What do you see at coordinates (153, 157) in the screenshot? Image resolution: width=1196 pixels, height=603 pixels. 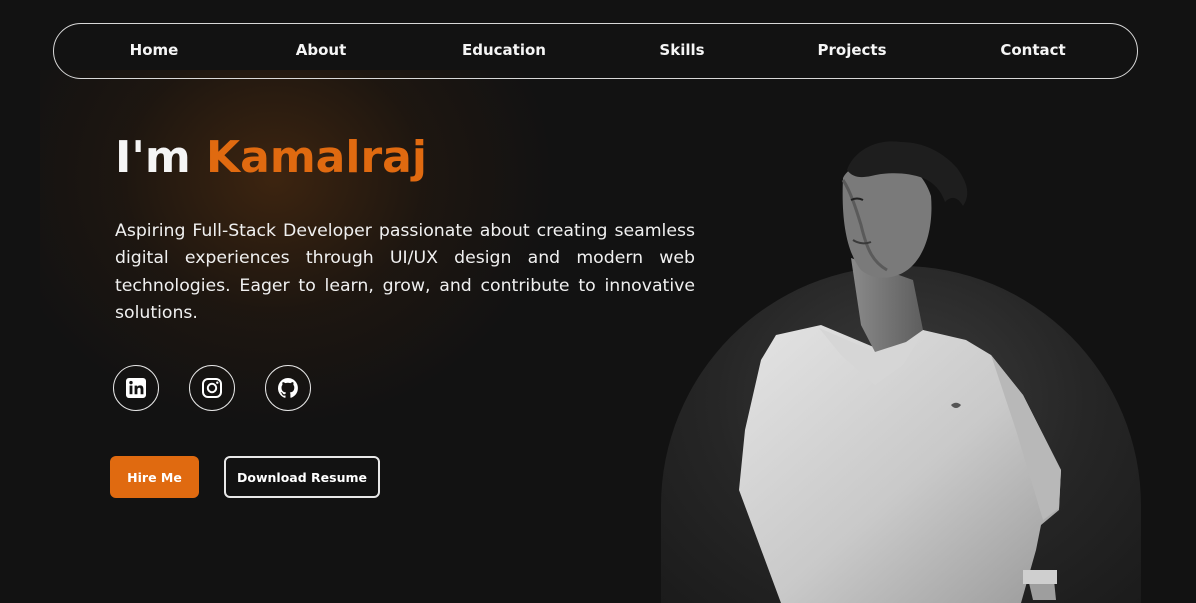 I see `hero-greeting: I'm` at bounding box center [153, 157].